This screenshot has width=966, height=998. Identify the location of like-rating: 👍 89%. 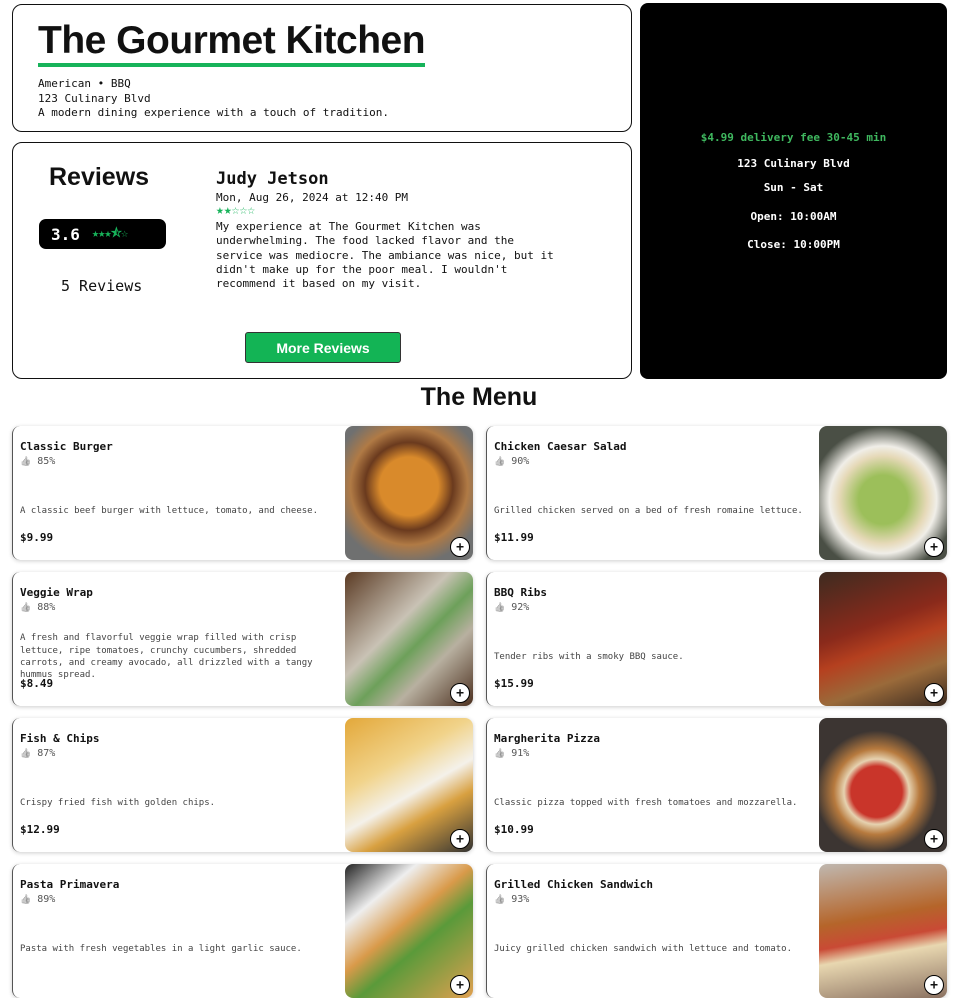
(37, 899).